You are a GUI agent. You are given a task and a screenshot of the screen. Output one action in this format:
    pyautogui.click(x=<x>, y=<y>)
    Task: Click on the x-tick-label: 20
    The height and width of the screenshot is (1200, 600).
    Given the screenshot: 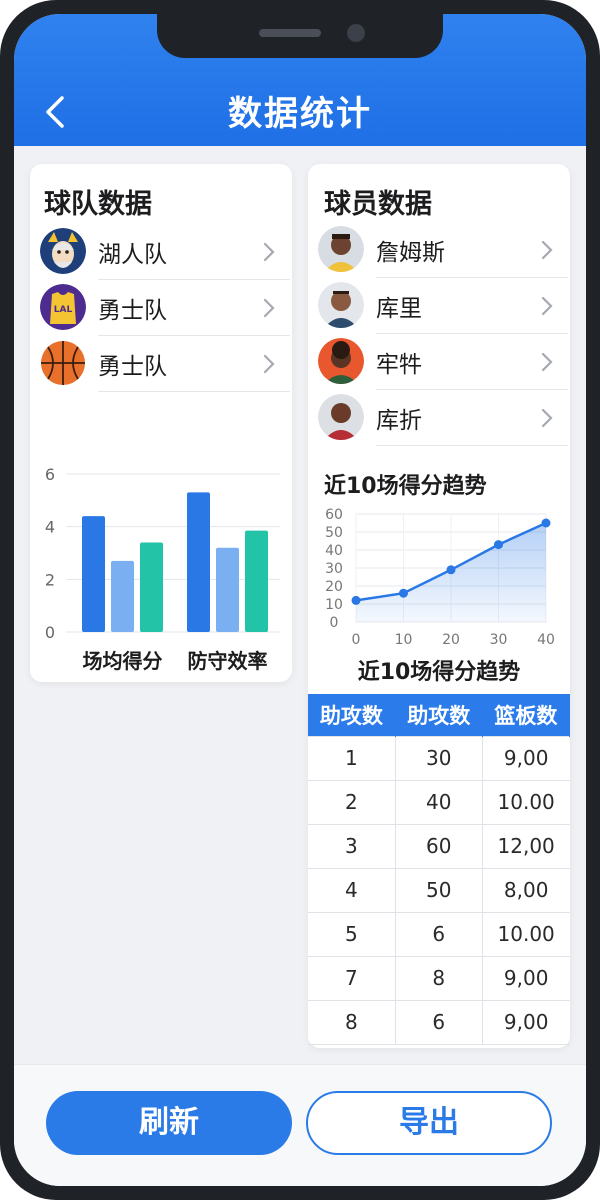 What is the action you would take?
    pyautogui.click(x=451, y=640)
    